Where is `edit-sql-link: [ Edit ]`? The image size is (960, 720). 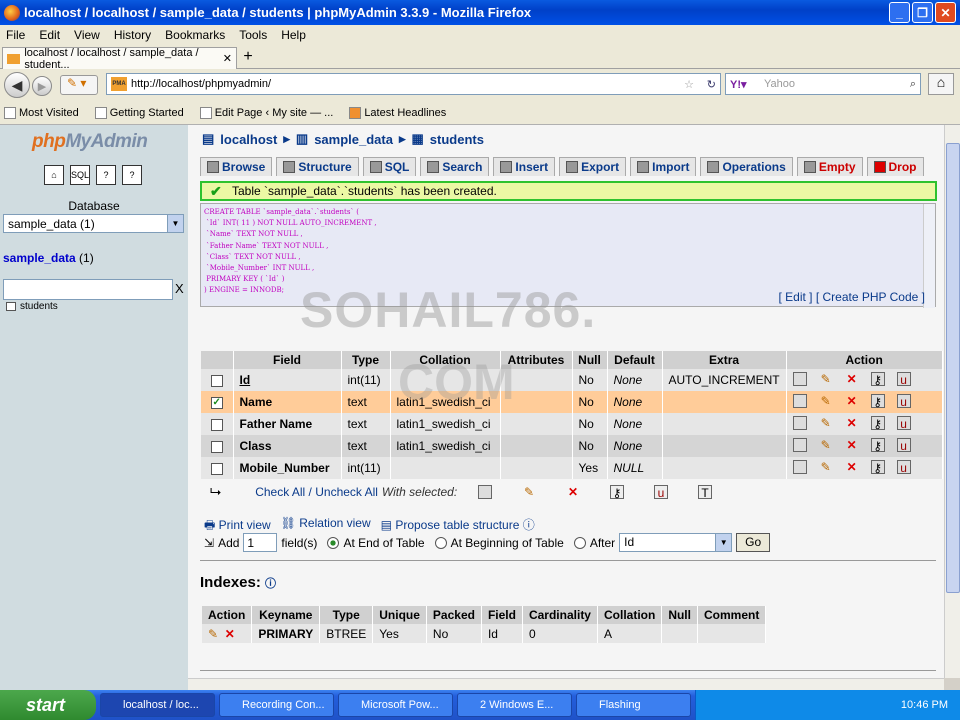
edit-sql-link: [ Edit ] is located at coordinates (795, 297).